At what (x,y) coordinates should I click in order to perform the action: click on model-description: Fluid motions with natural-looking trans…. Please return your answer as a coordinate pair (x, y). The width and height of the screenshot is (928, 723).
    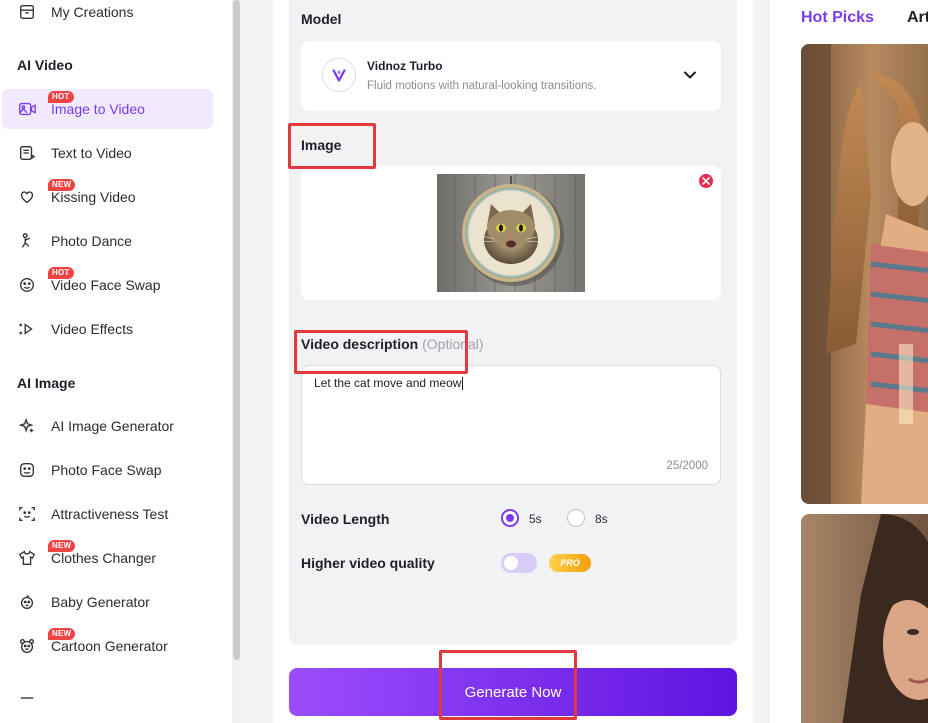
    Looking at the image, I should click on (482, 86).